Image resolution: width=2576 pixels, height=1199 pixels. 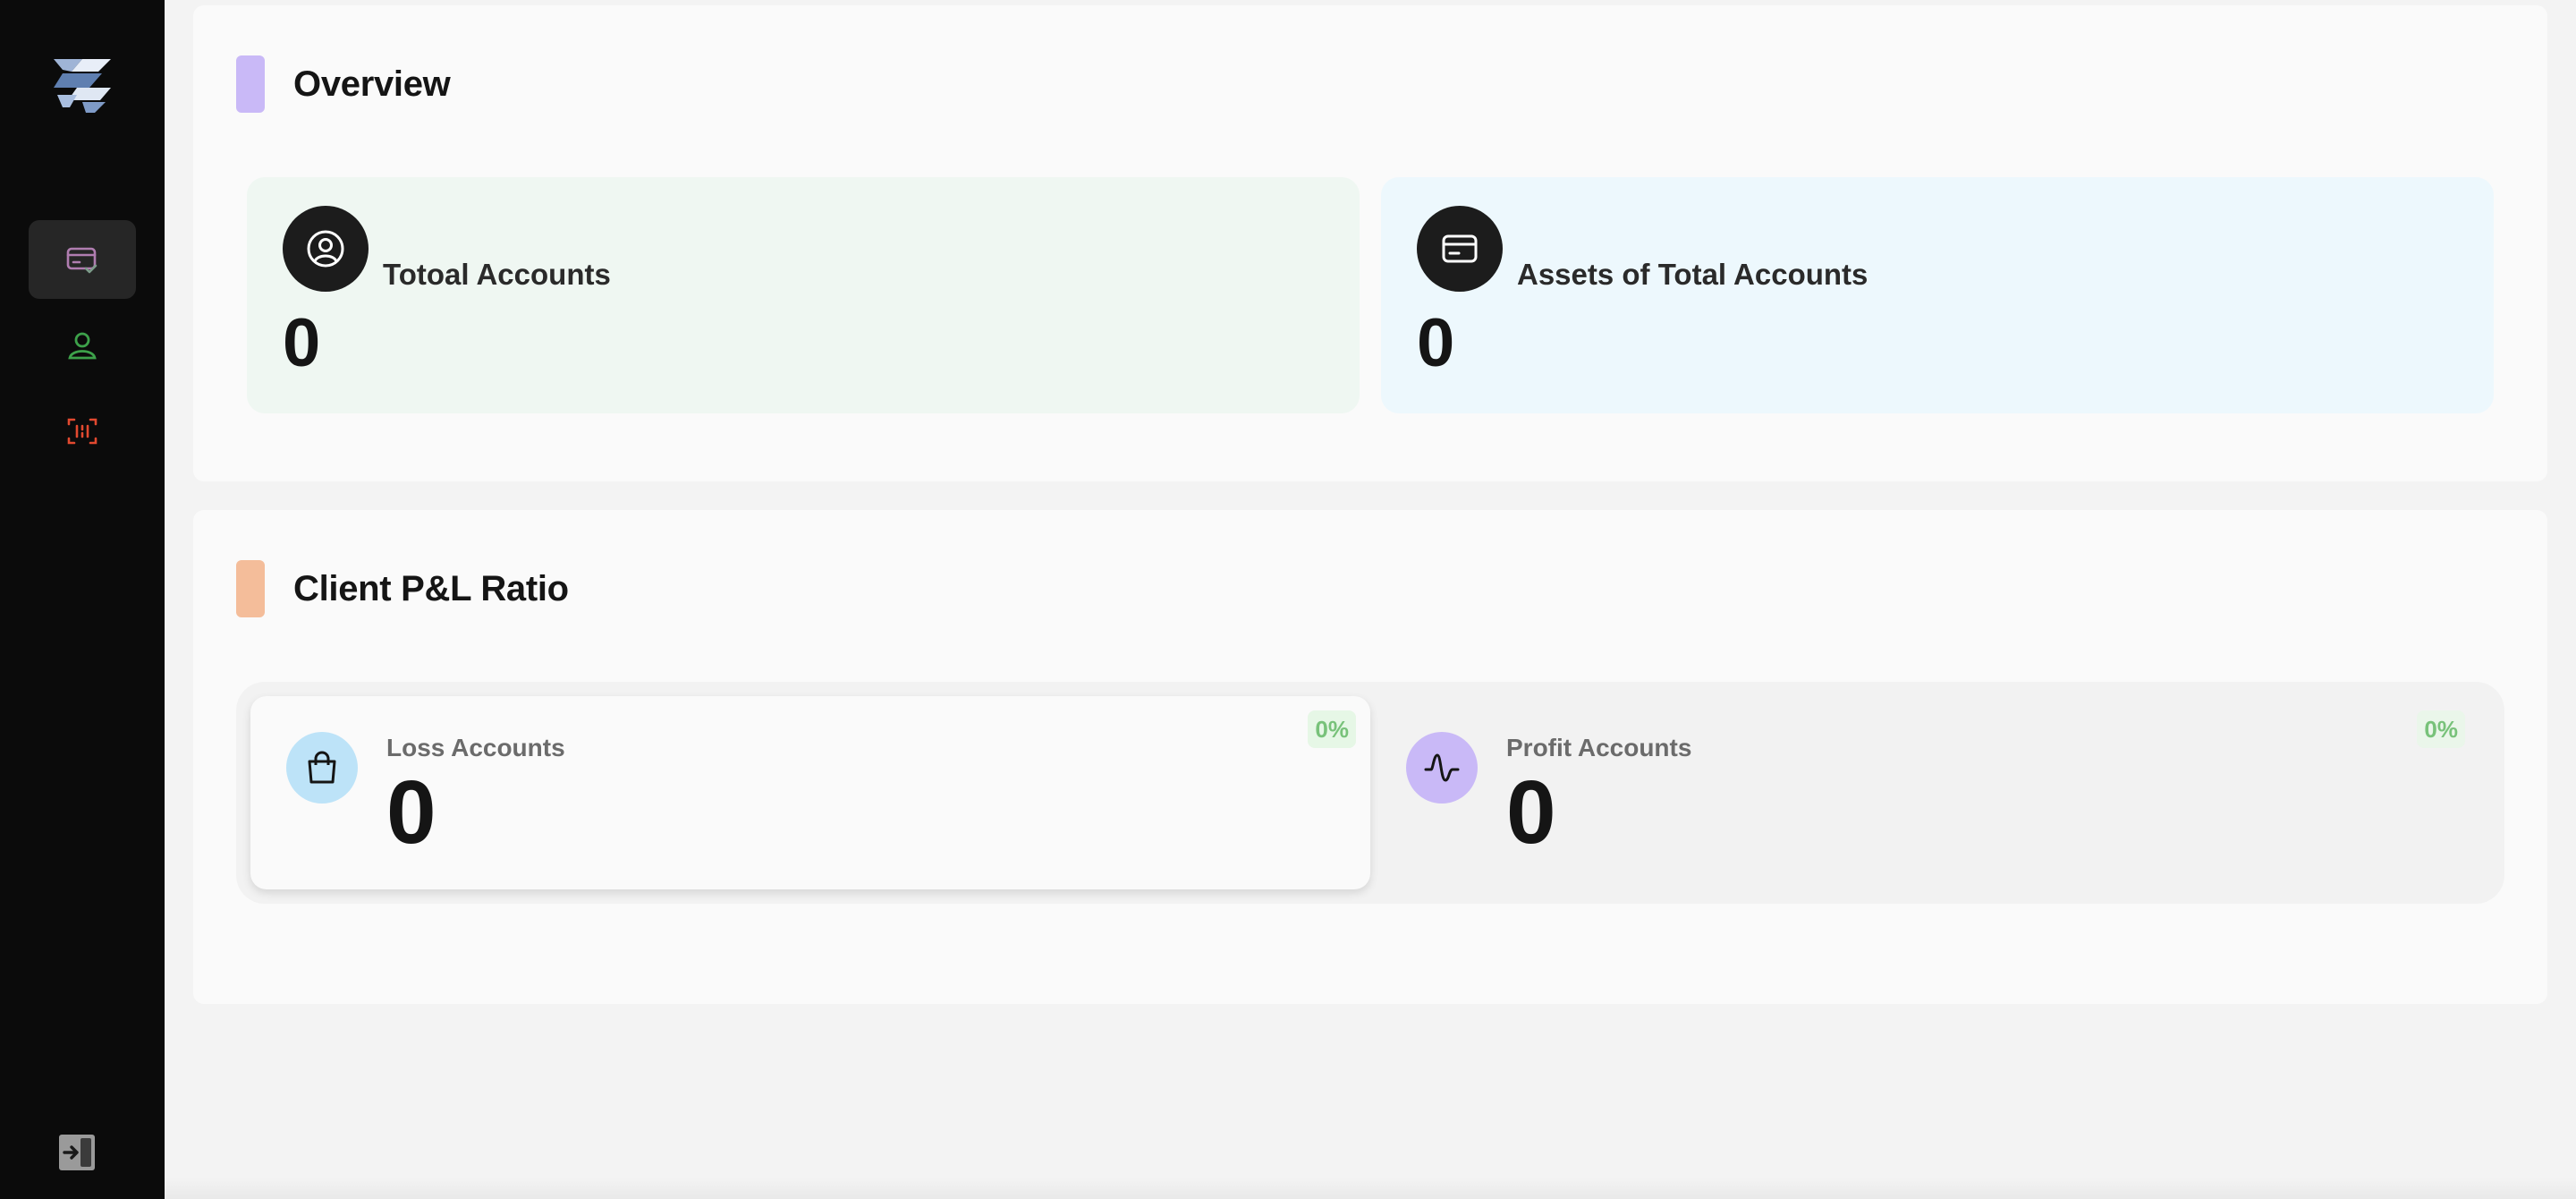 I want to click on nav-item-accounts, so click(x=82, y=259).